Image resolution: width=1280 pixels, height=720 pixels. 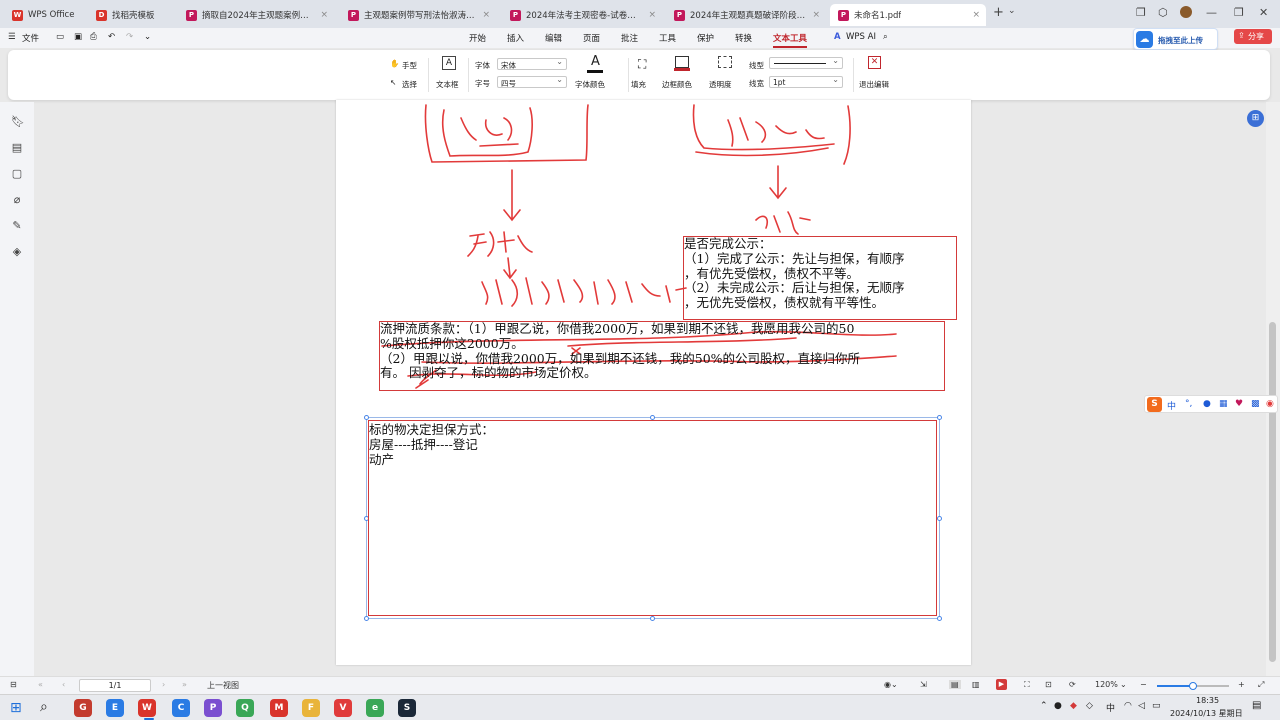 What do you see at coordinates (1072, 684) in the screenshot?
I see `rotate-icon: ⟳` at bounding box center [1072, 684].